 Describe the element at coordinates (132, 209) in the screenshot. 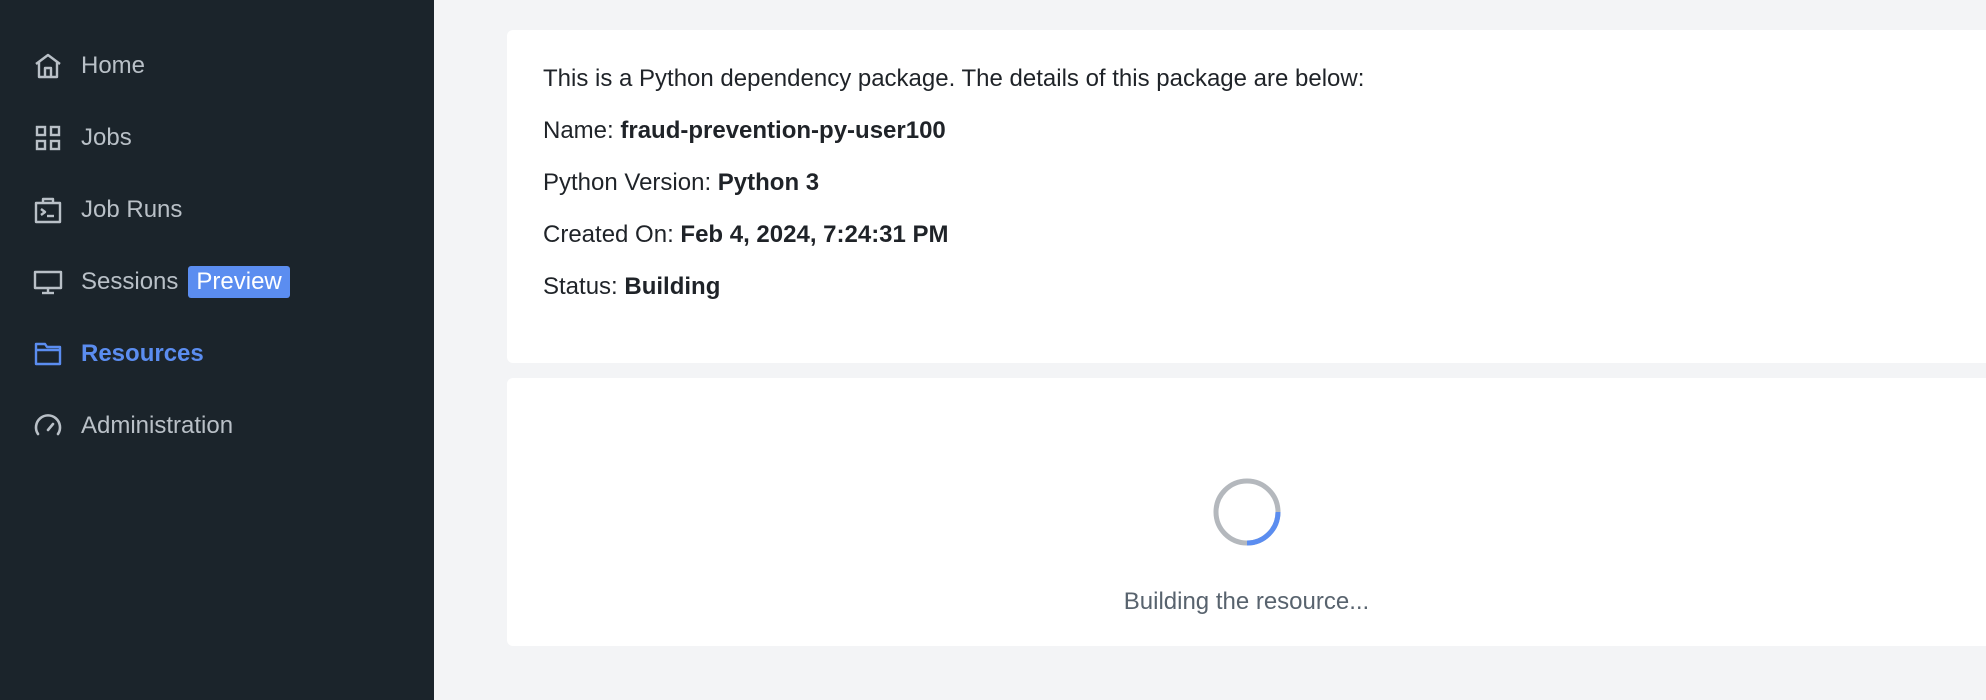

I see `sidebar-item-label: Job Runs` at that location.